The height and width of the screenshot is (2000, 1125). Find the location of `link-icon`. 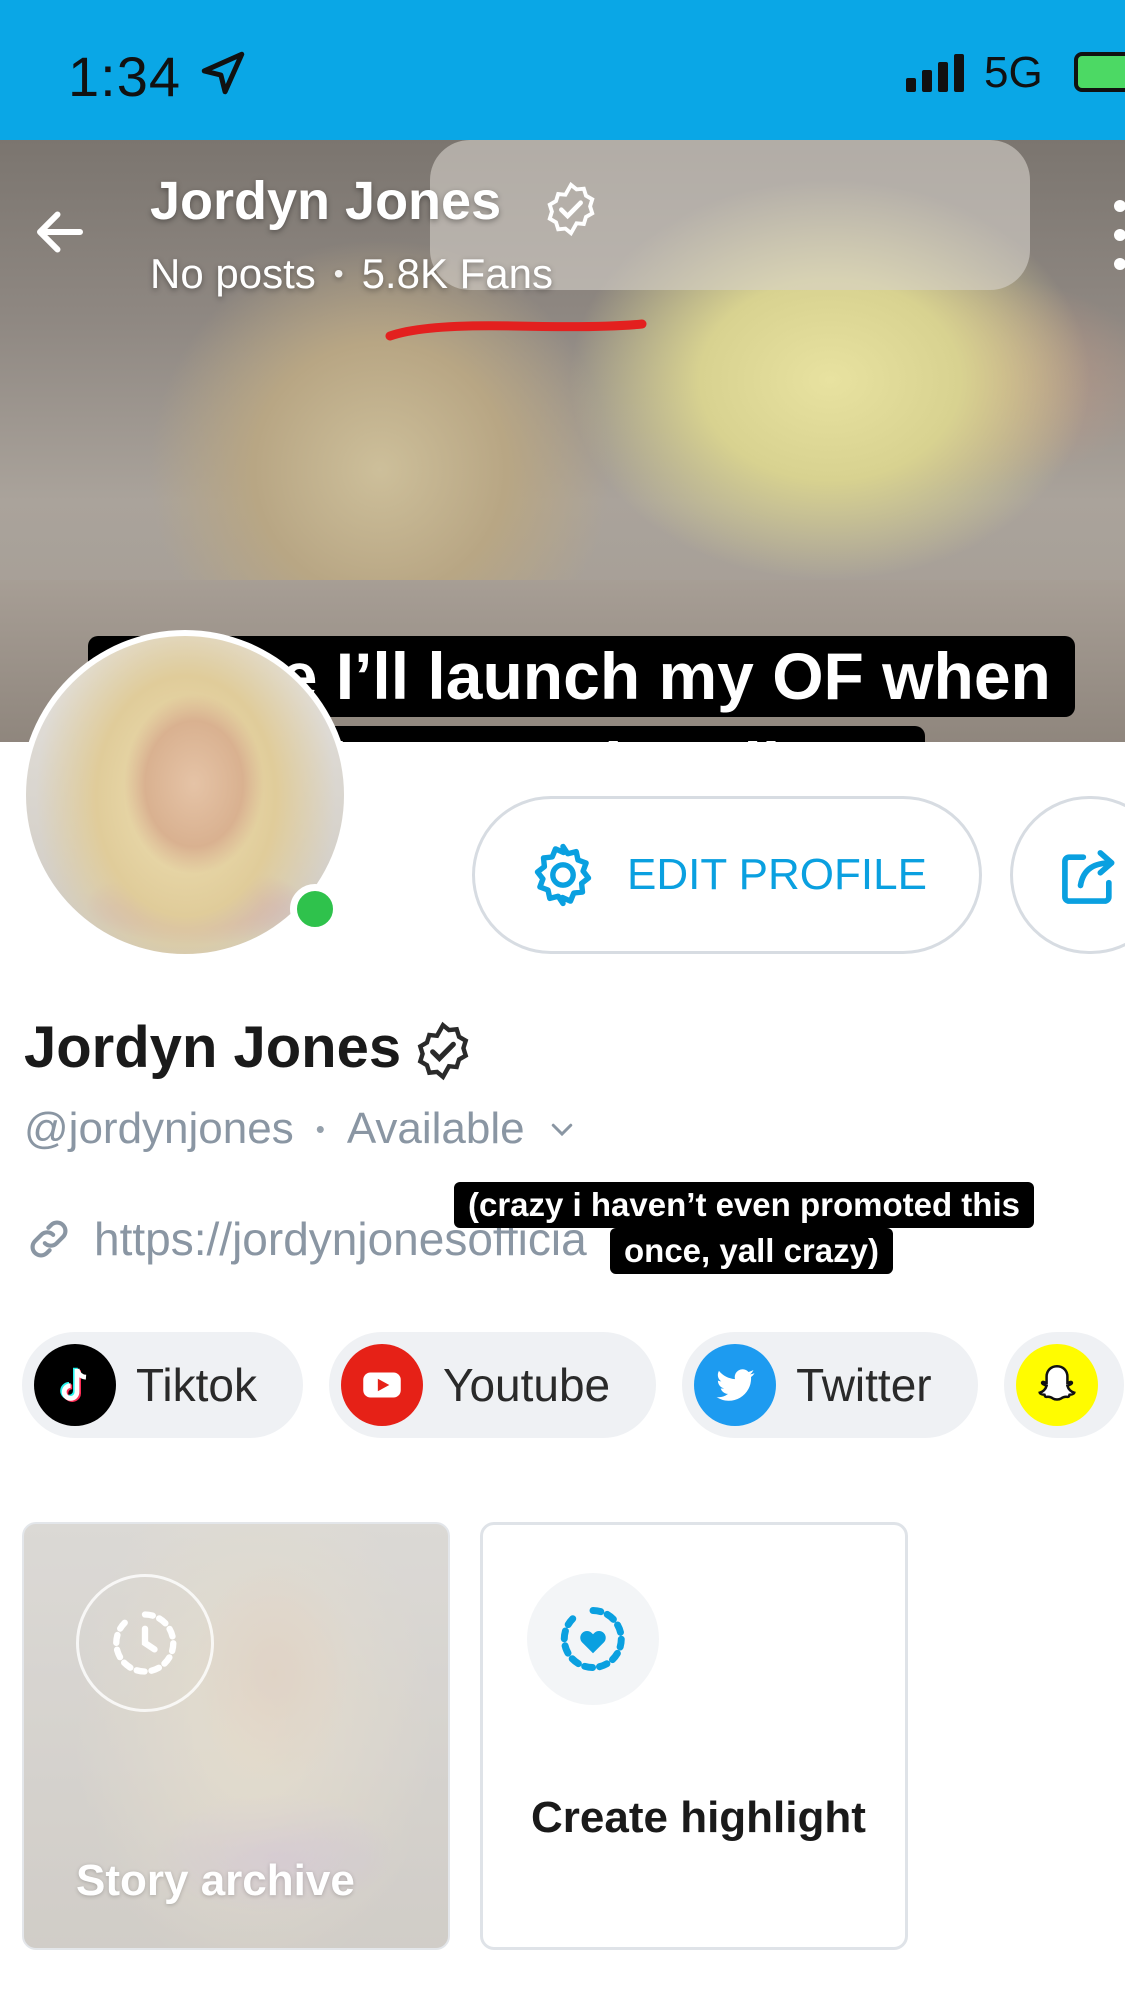

link-icon is located at coordinates (49, 1239).